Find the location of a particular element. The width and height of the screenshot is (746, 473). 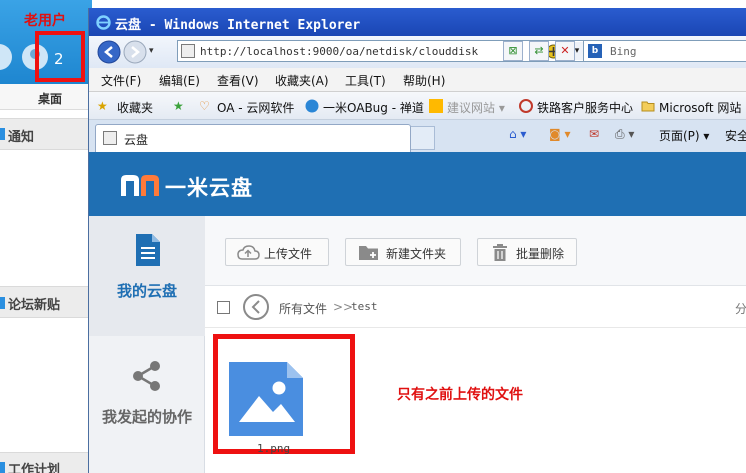

tab-favicon-icon is located at coordinates (110, 138).